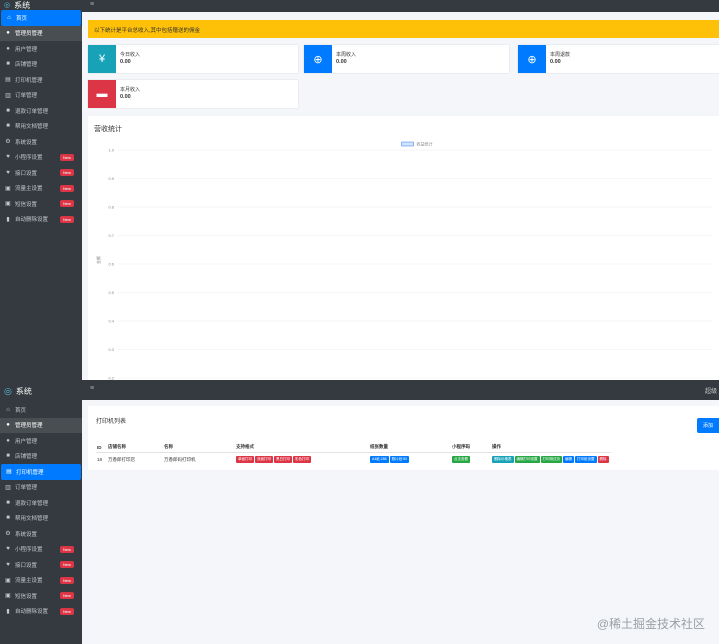 The width and height of the screenshot is (719, 644). What do you see at coordinates (503, 459) in the screenshot?
I see `delete-price-table-button: 删除价格表` at bounding box center [503, 459].